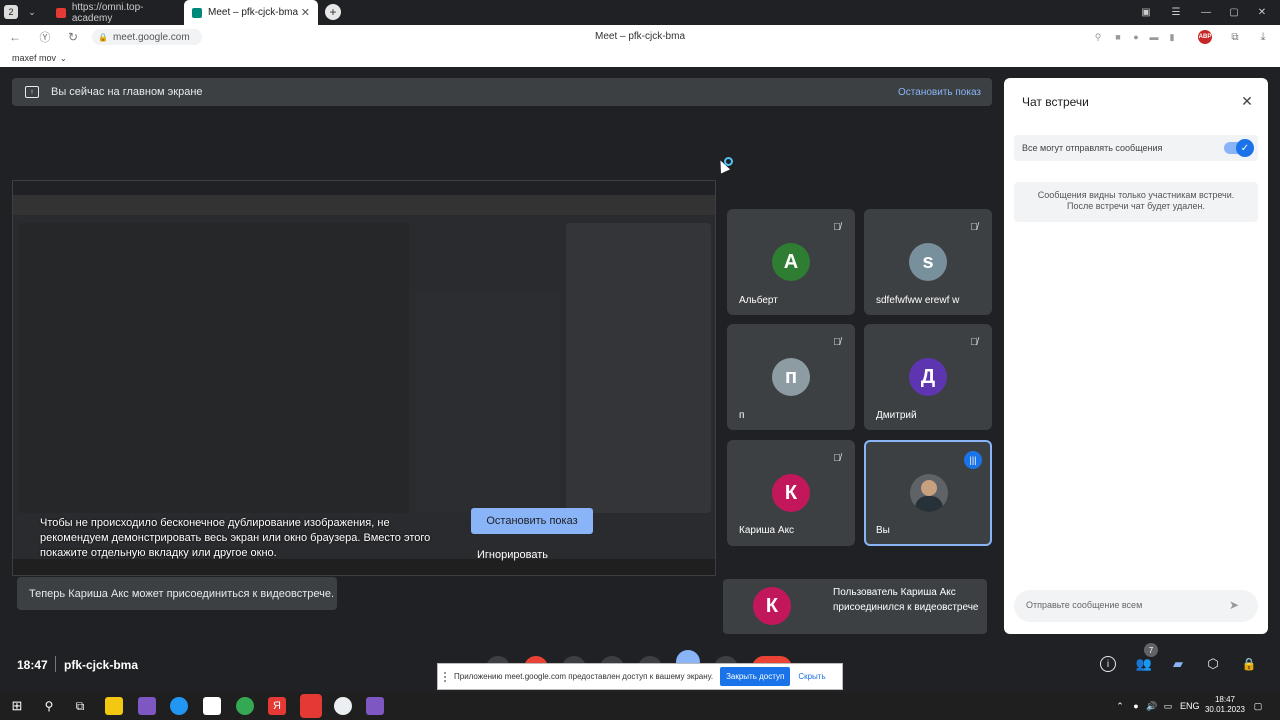  What do you see at coordinates (1190, 706) in the screenshot?
I see `language-indicator: ENG` at bounding box center [1190, 706].